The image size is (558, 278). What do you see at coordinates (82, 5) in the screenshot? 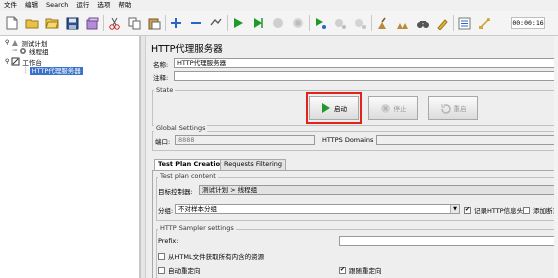
I see `menu-run: 运行` at bounding box center [82, 5].